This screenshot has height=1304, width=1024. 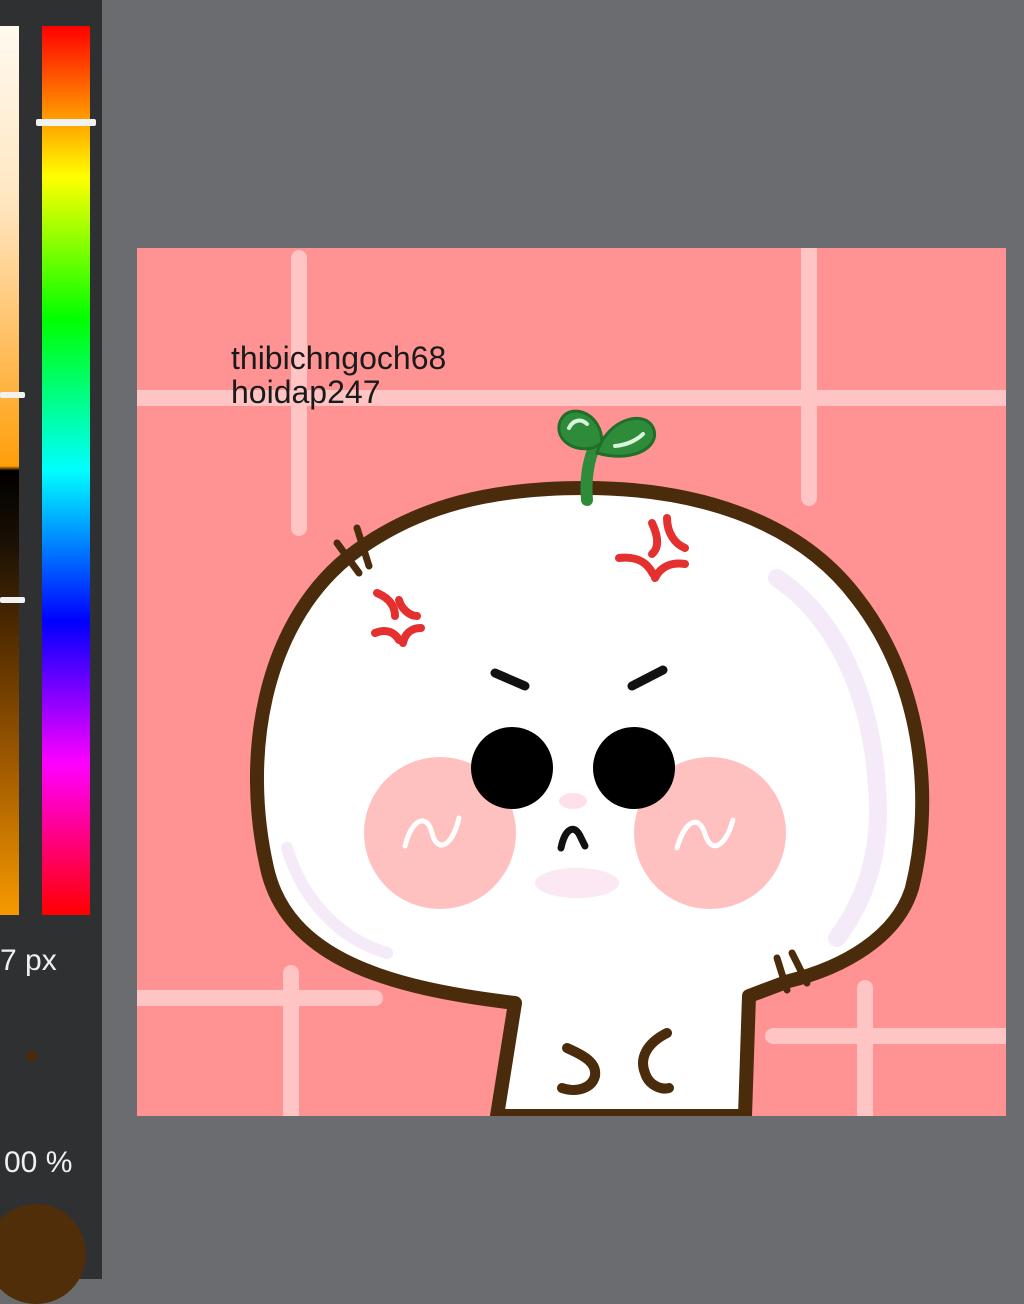 I want to click on current-color-swatch, so click(x=43, y=1254).